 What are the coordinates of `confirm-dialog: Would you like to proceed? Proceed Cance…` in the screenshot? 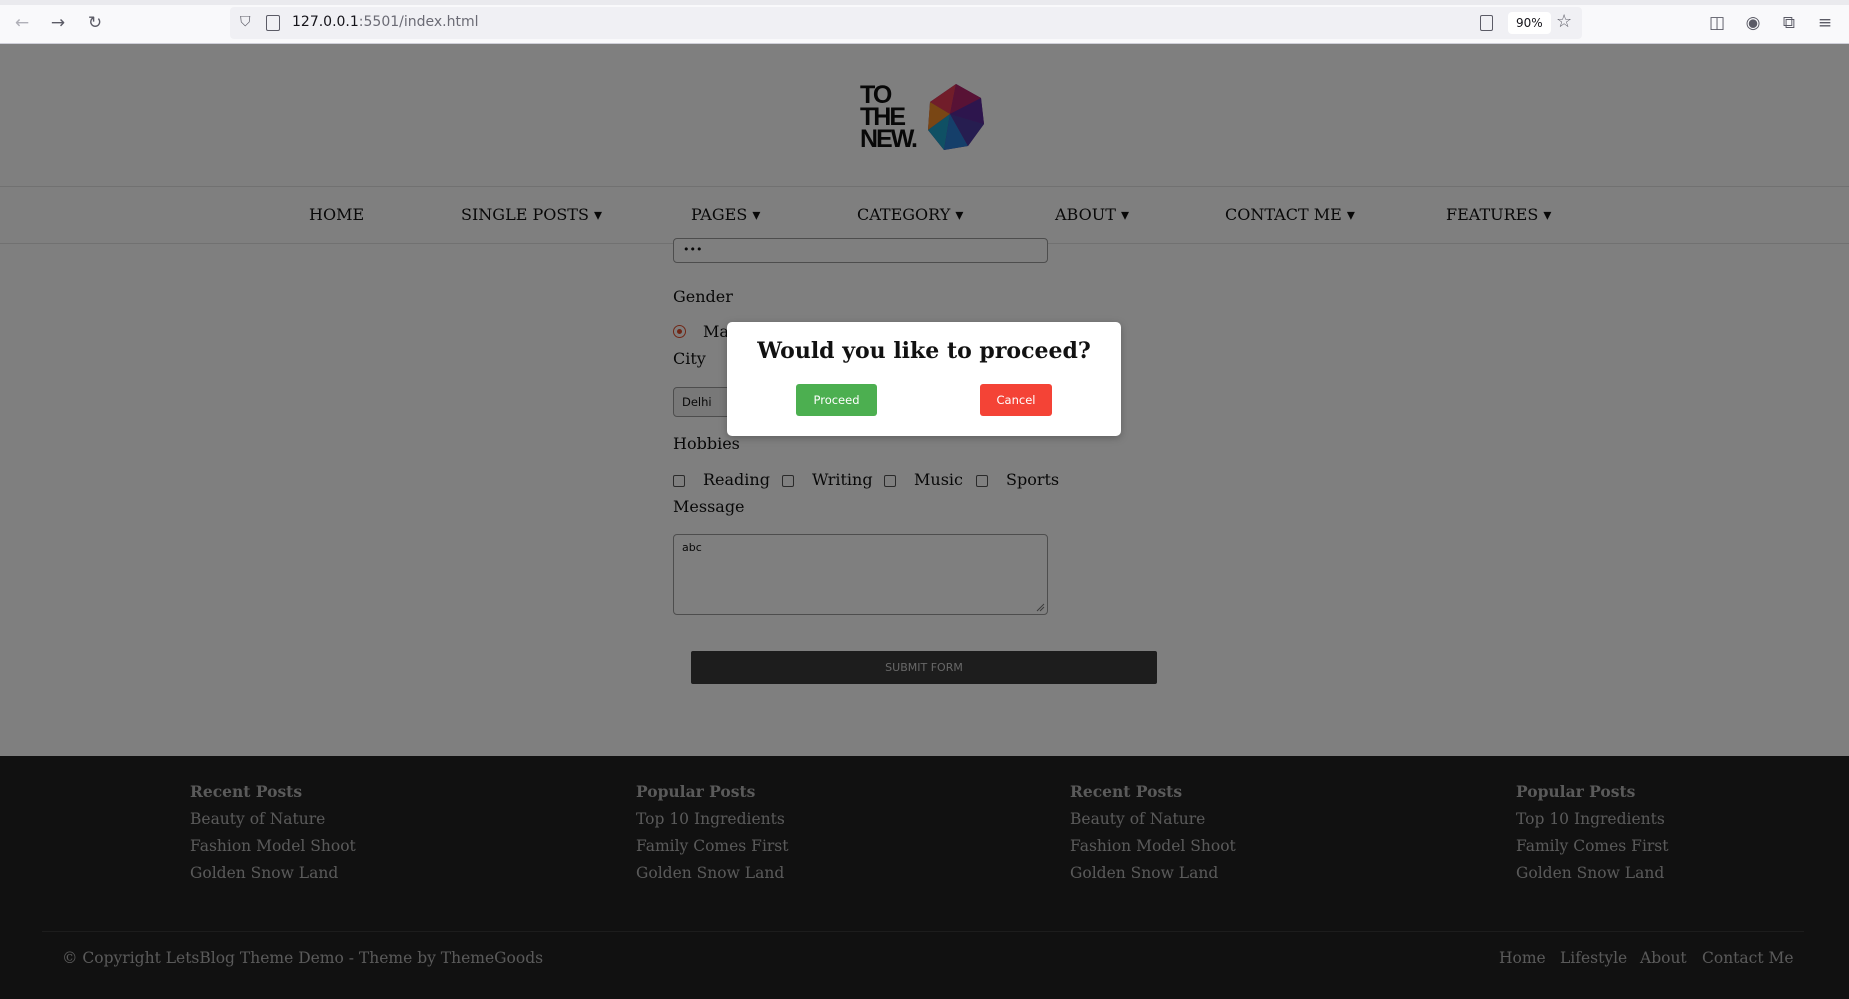 It's located at (924, 379).